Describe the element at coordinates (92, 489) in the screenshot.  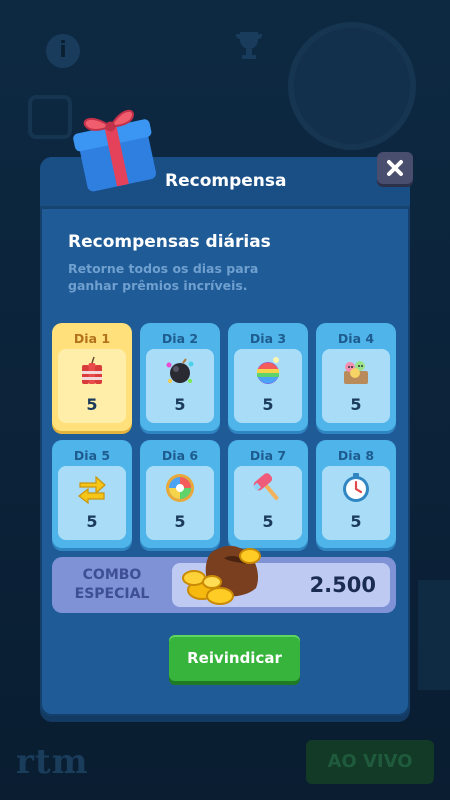
I see `swap-arrows-icon` at that location.